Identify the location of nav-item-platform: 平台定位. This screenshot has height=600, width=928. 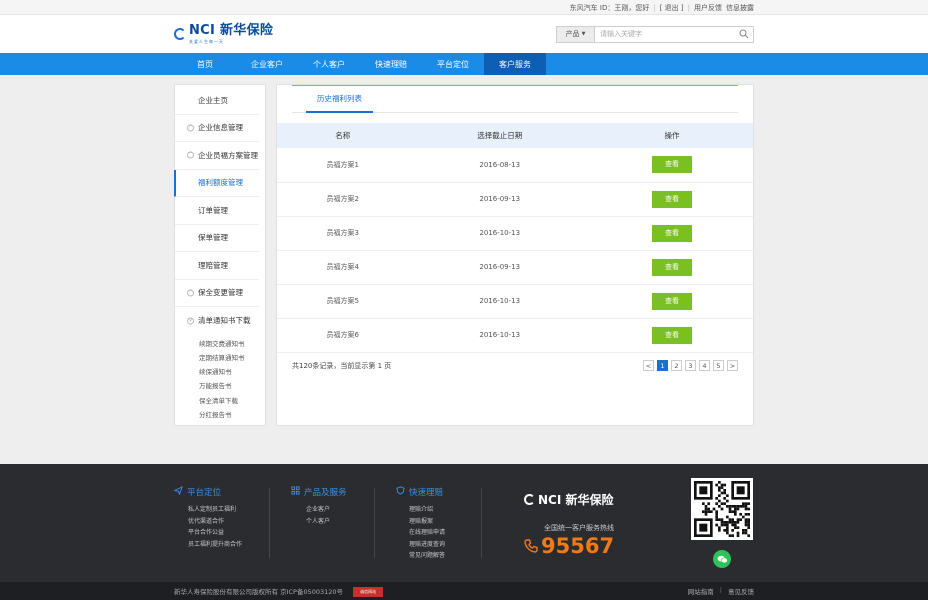
(453, 64).